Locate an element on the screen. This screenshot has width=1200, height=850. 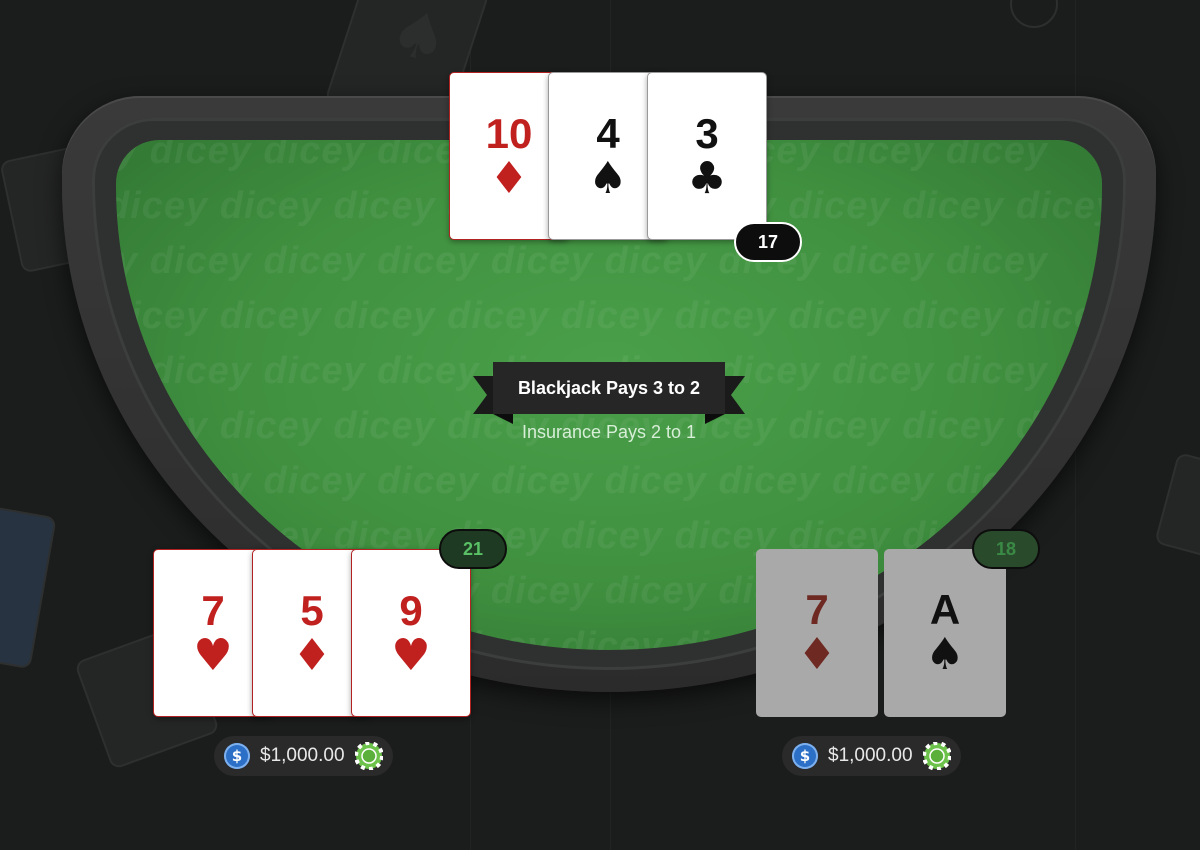
player-score-badge: 18 is located at coordinates (1006, 549).